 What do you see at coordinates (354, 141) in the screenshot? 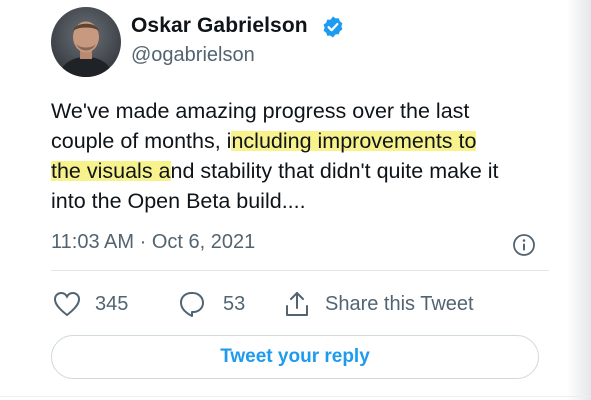
I see `highlighted-text: ncluding improvements to` at bounding box center [354, 141].